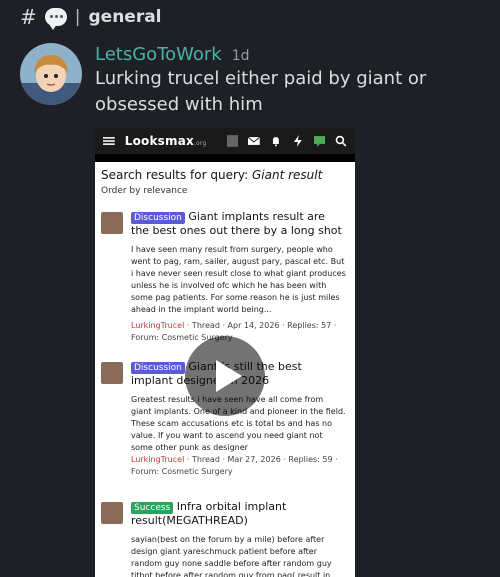 Image resolution: width=500 pixels, height=577 pixels. What do you see at coordinates (225, 376) in the screenshot?
I see `play-button` at bounding box center [225, 376].